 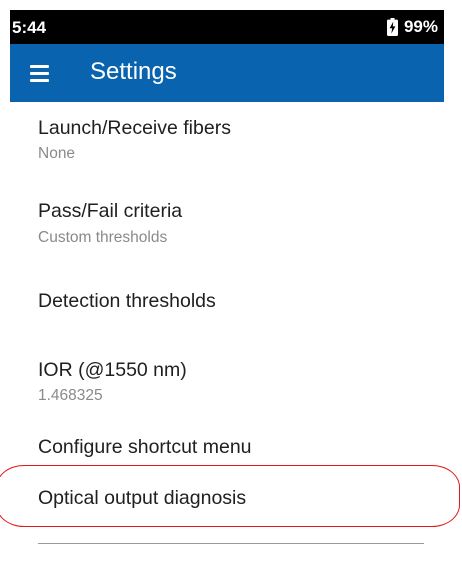 I want to click on setting-title: Pass/Fail criteria, so click(x=110, y=211).